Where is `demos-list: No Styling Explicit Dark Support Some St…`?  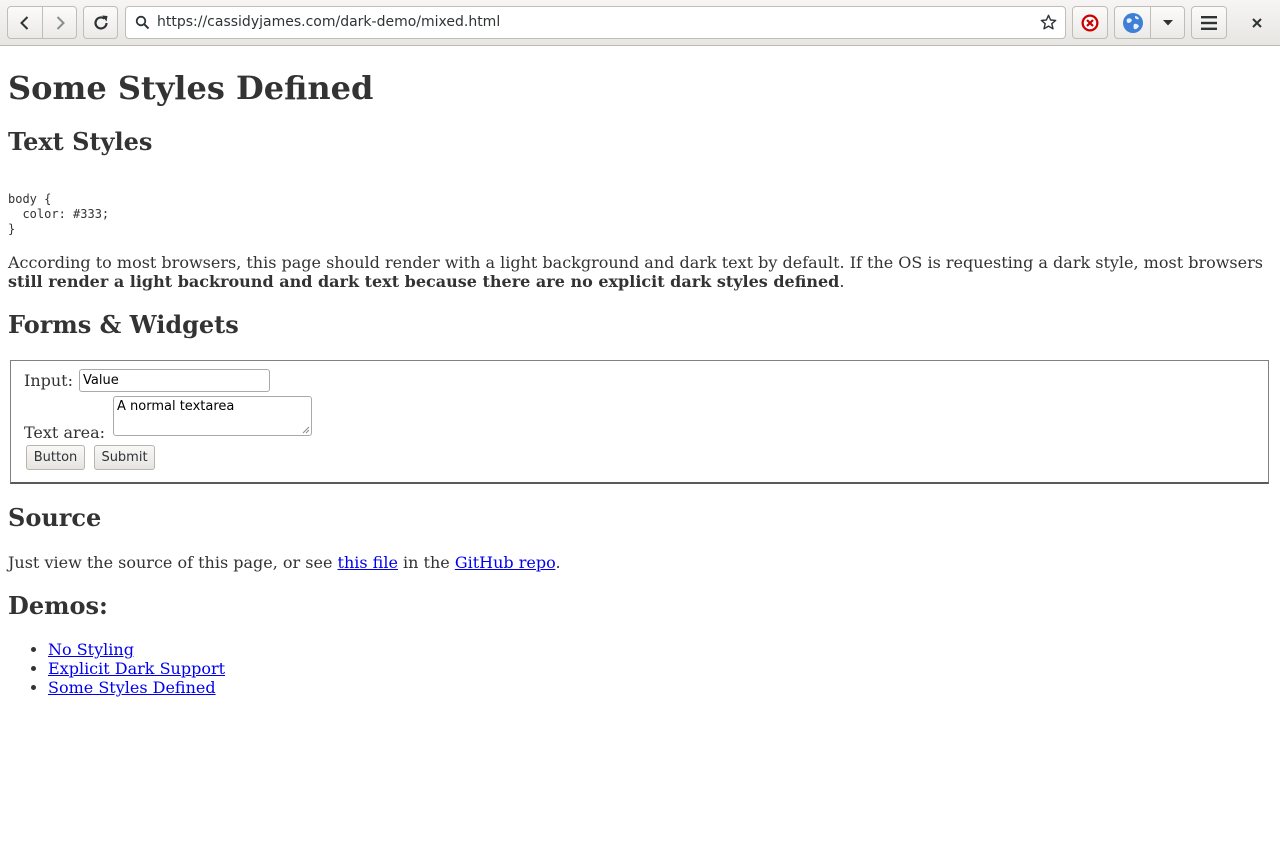
demos-list: No Styling Explicit Dark Support Some St… is located at coordinates (116, 668).